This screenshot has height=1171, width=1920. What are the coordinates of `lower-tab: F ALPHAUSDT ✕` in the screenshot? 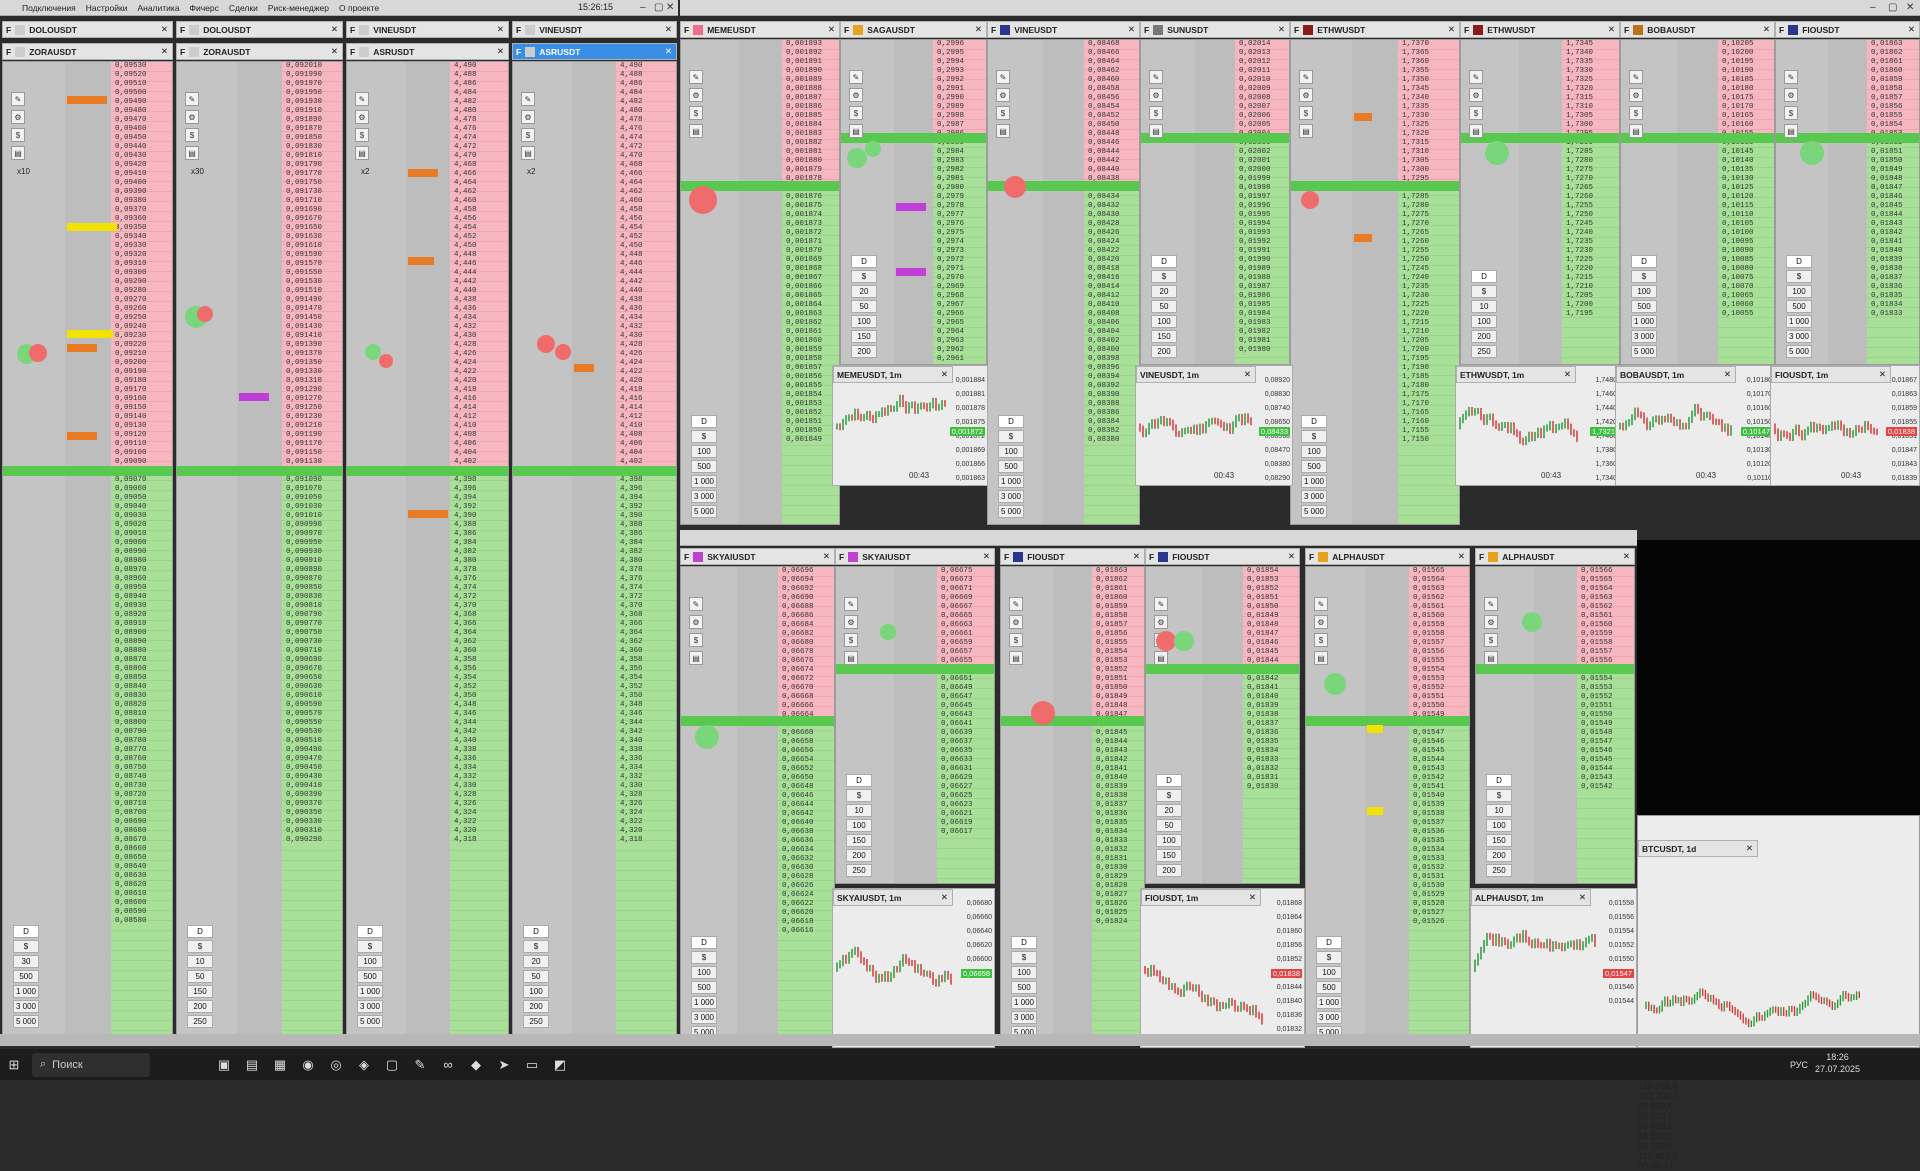 It's located at (1387, 556).